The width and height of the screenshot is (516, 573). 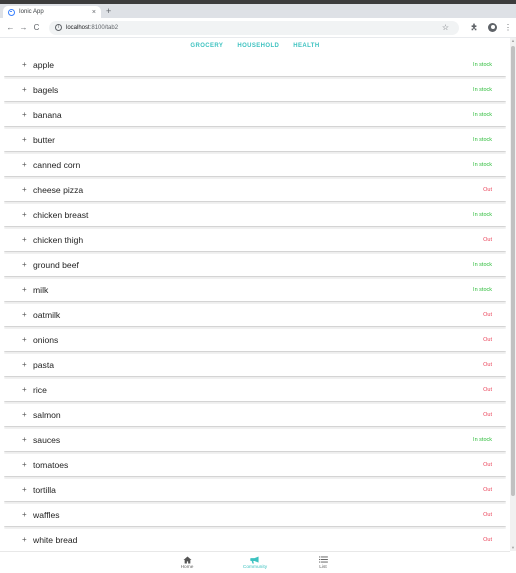 I want to click on item-name: canned corn, so click(x=57, y=165).